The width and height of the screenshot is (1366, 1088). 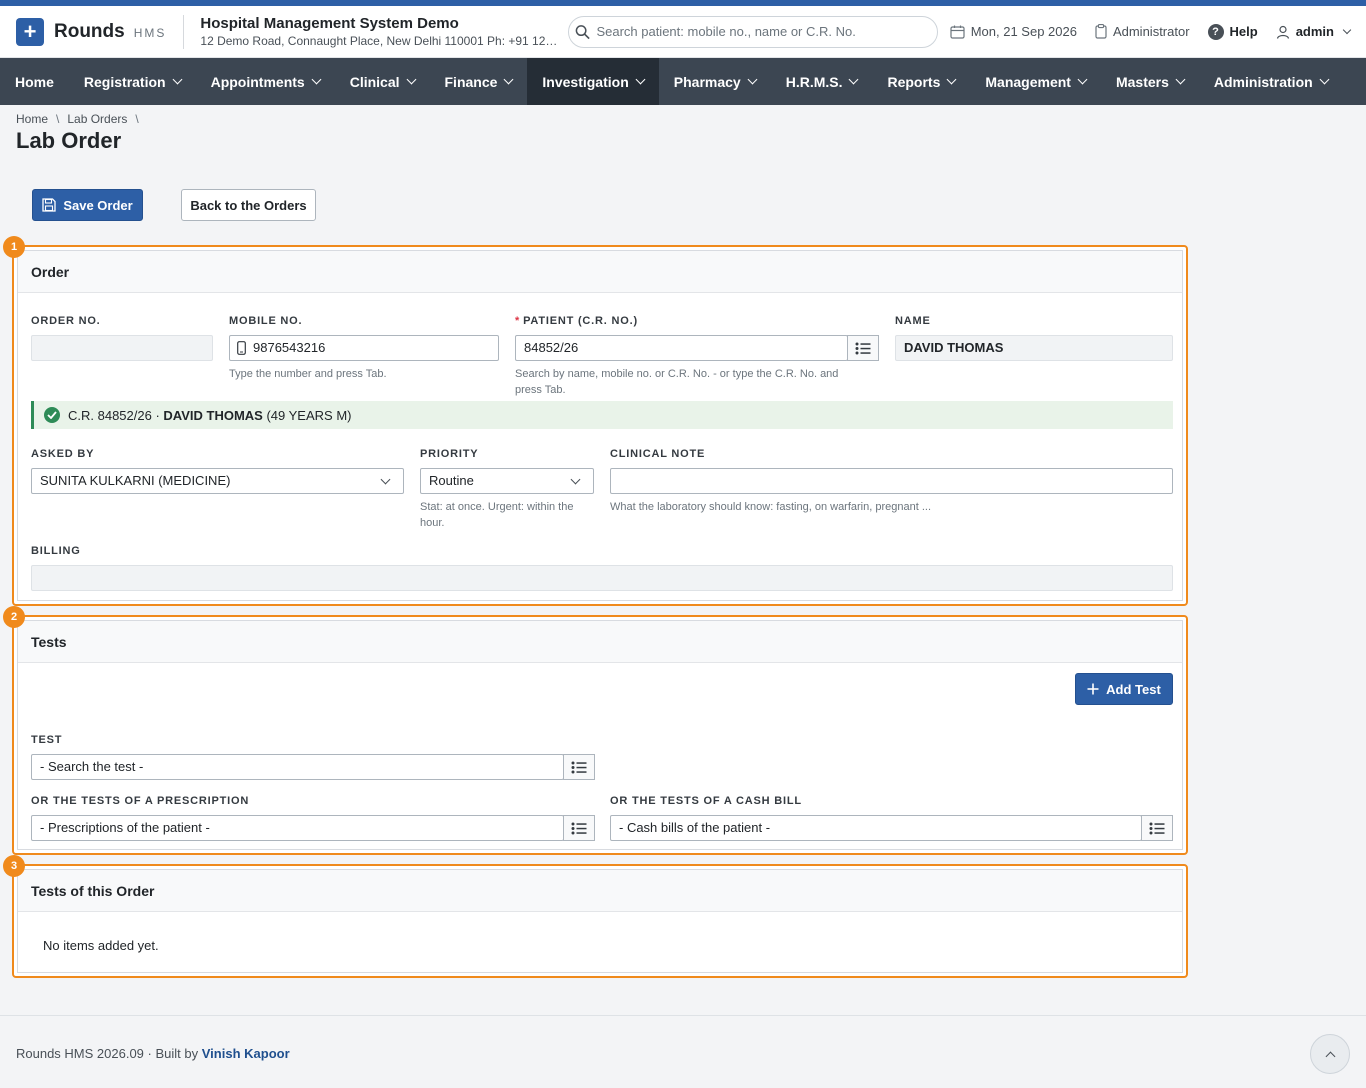 I want to click on nav-reports: Reports, so click(x=921, y=81).